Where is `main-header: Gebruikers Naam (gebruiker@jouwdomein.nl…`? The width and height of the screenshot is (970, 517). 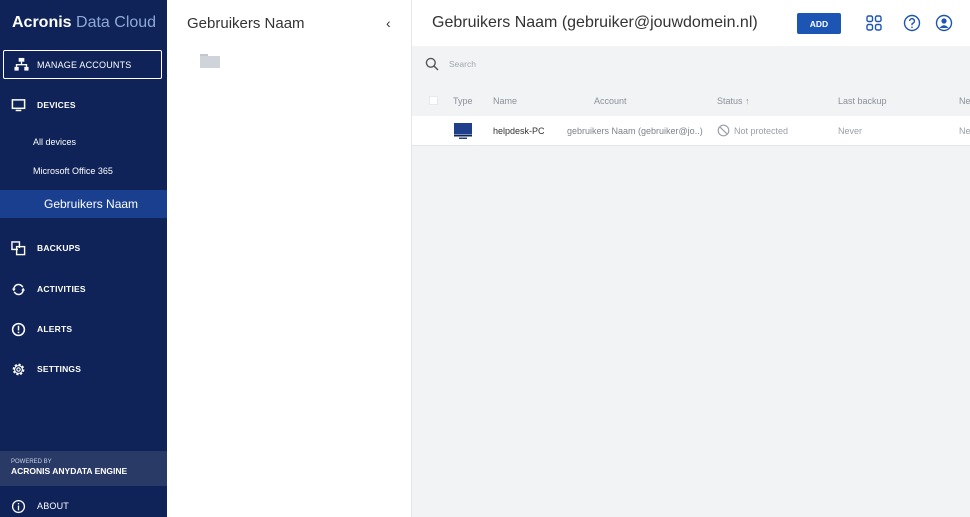 main-header: Gebruikers Naam (gebruiker@jouwdomein.nl… is located at coordinates (691, 23).